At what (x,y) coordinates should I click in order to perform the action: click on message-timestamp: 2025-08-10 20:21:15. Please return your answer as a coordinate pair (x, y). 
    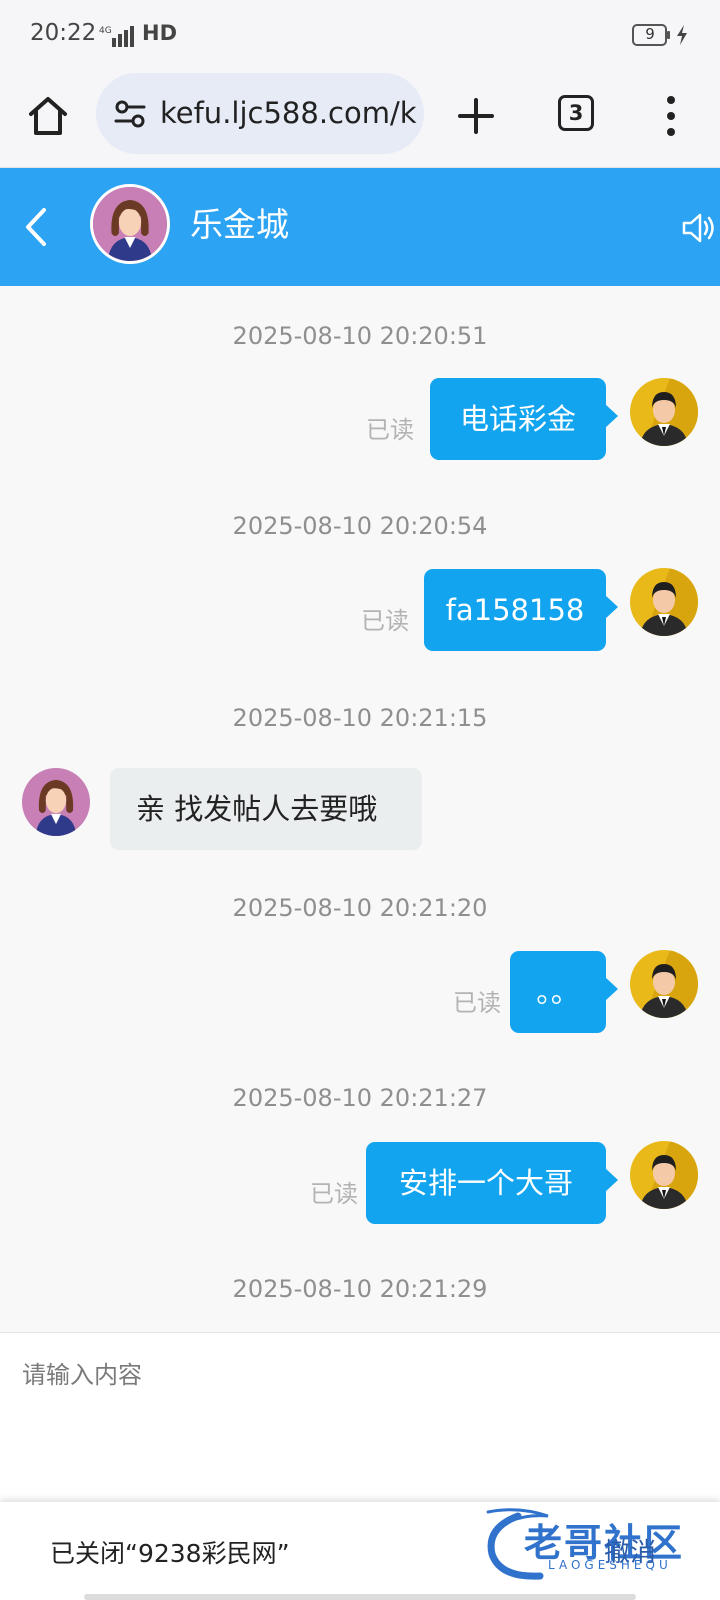
    Looking at the image, I should click on (360, 718).